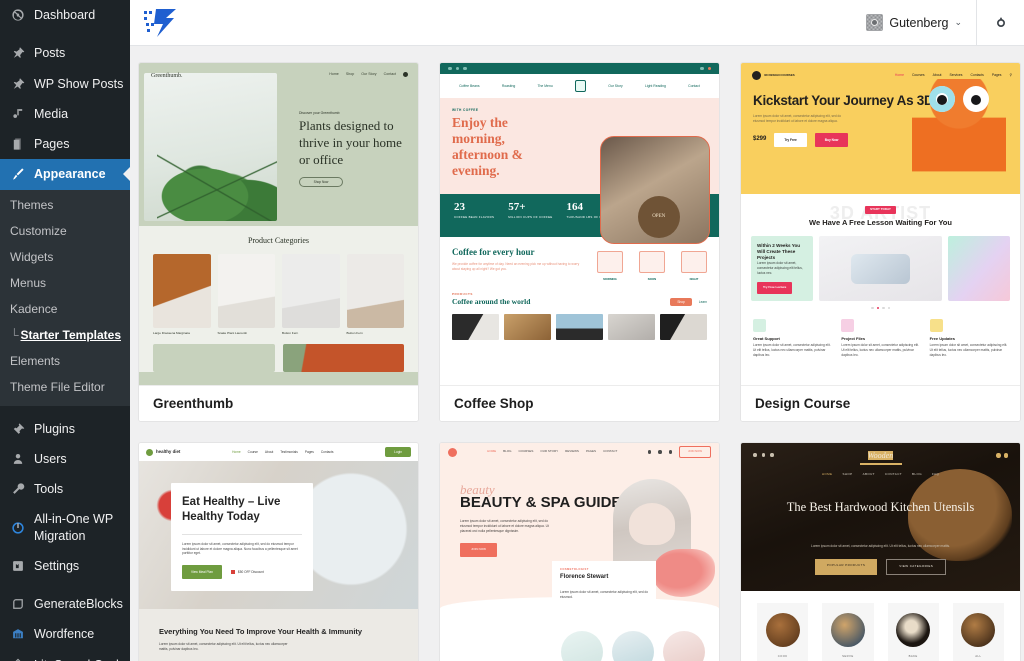 The image size is (1024, 661). What do you see at coordinates (919, 22) in the screenshot?
I see `user-label: Gutenberg` at bounding box center [919, 22].